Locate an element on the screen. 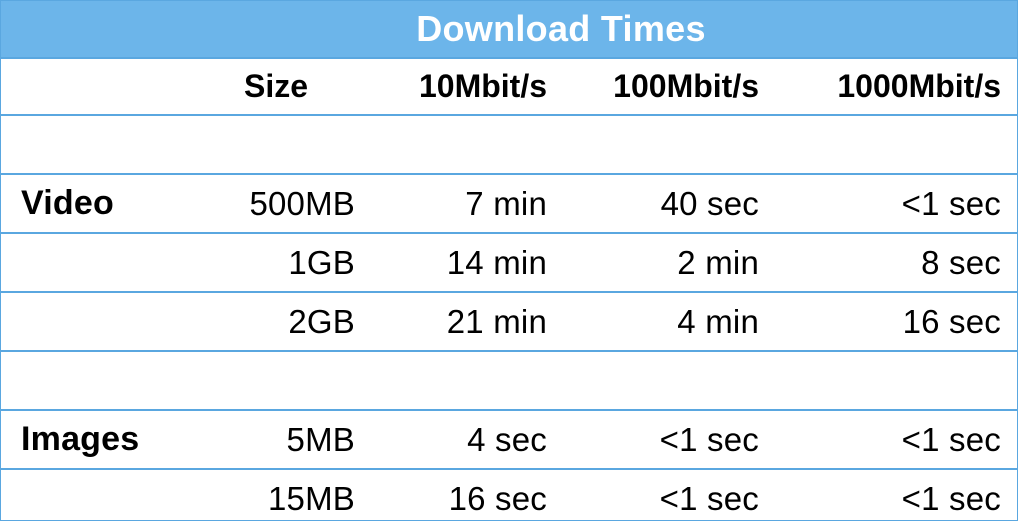 The width and height of the screenshot is (1018, 527). time-100mbit-cell: 4 min is located at coordinates (669, 322).